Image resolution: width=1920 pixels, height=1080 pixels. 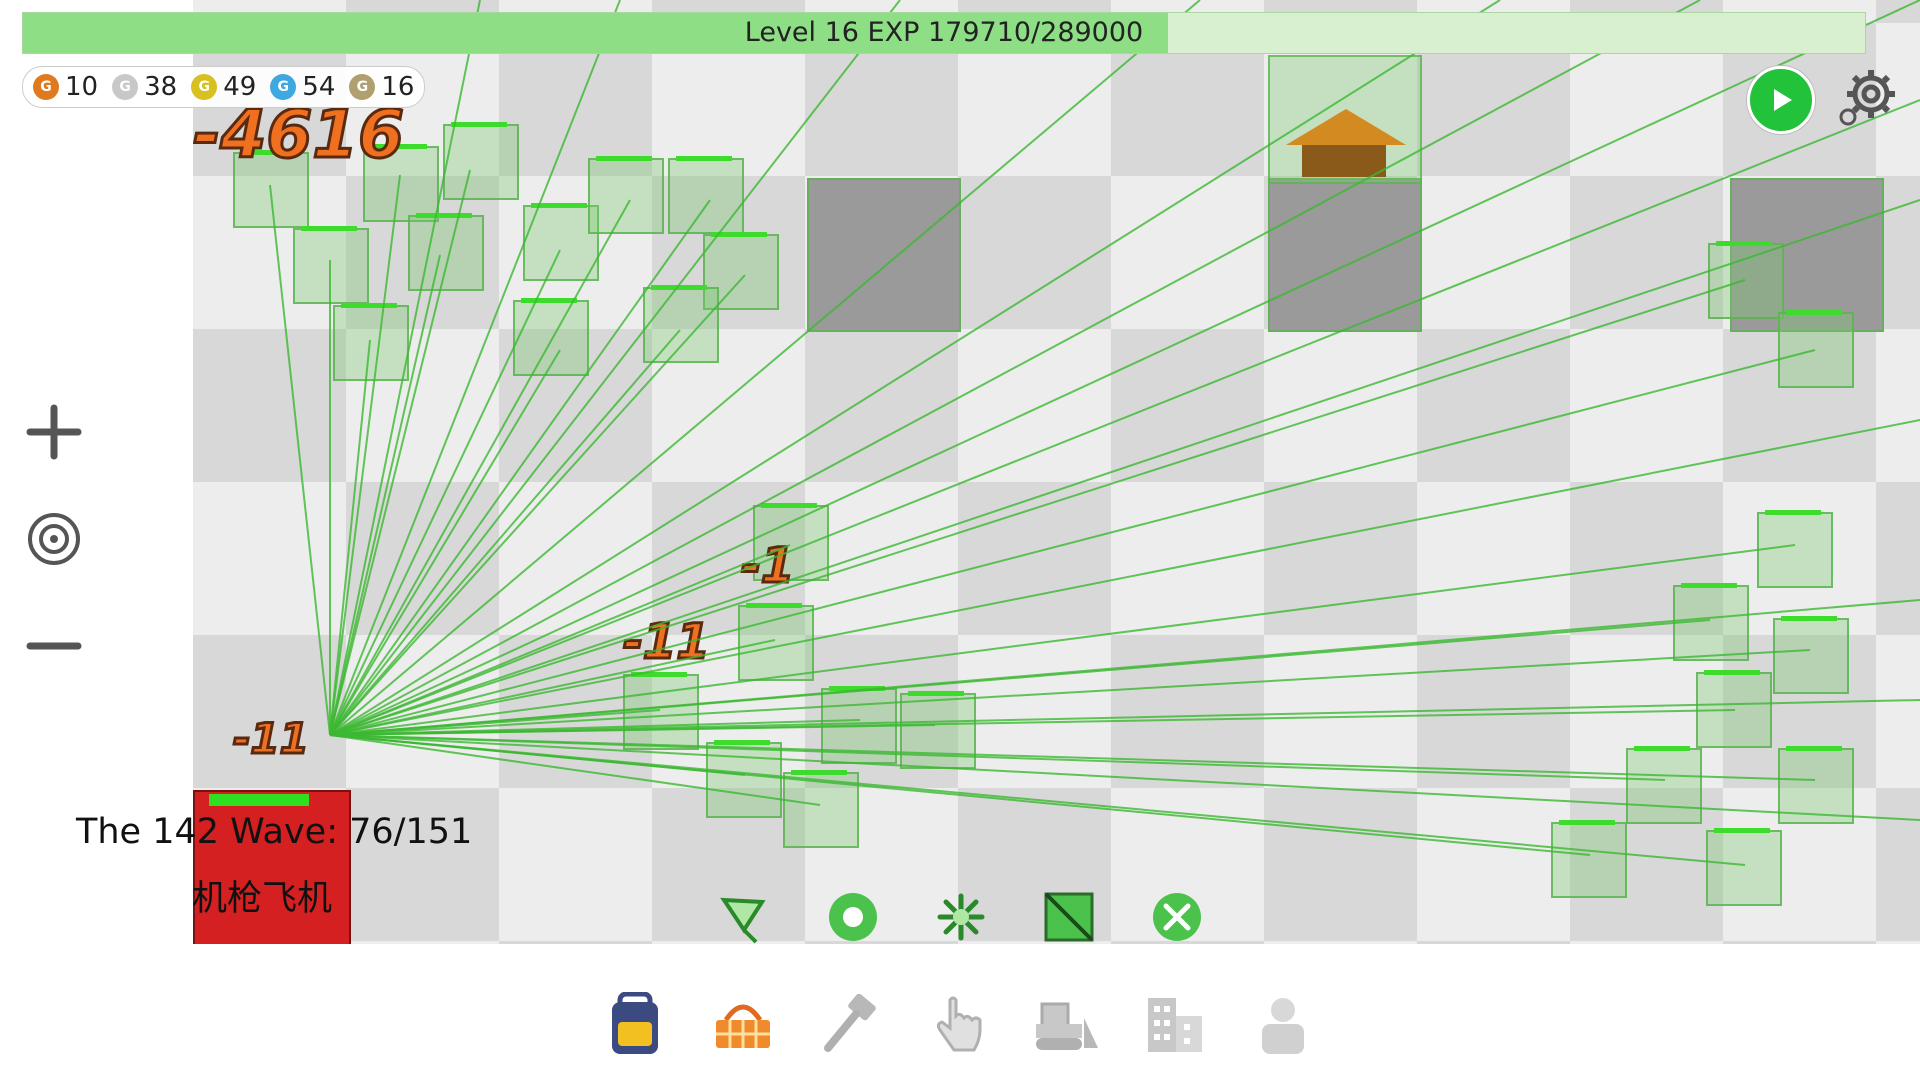 What do you see at coordinates (274, 832) in the screenshot?
I see `wave-label: The 142 Wave: 76/151` at bounding box center [274, 832].